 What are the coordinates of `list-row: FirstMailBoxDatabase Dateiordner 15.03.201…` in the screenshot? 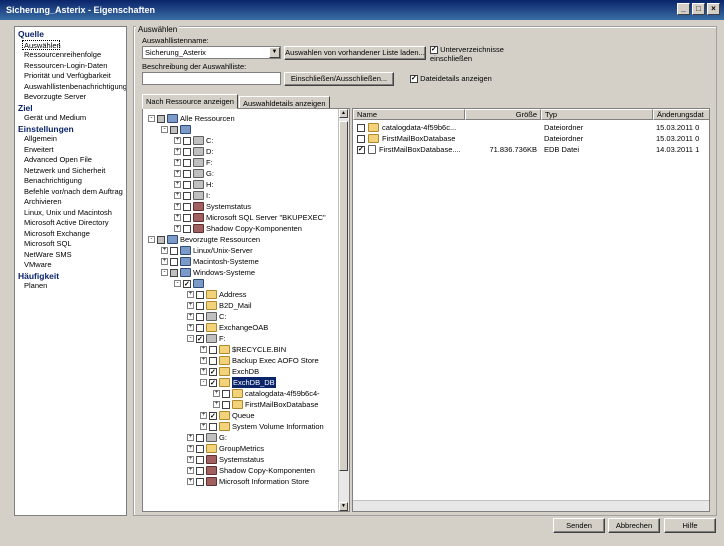 It's located at (531, 138).